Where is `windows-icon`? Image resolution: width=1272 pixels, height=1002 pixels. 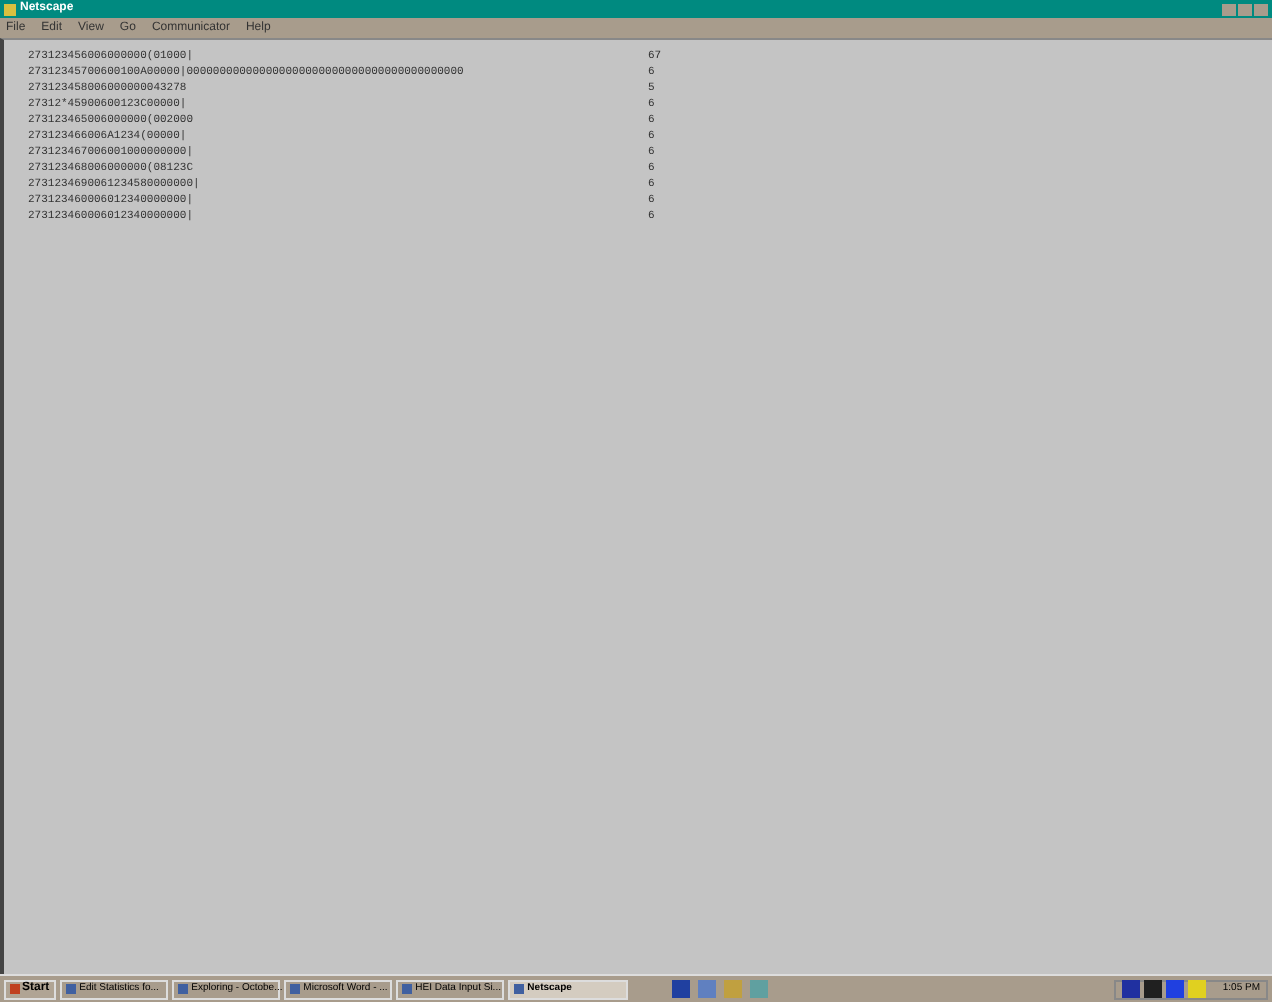
windows-icon is located at coordinates (15, 989).